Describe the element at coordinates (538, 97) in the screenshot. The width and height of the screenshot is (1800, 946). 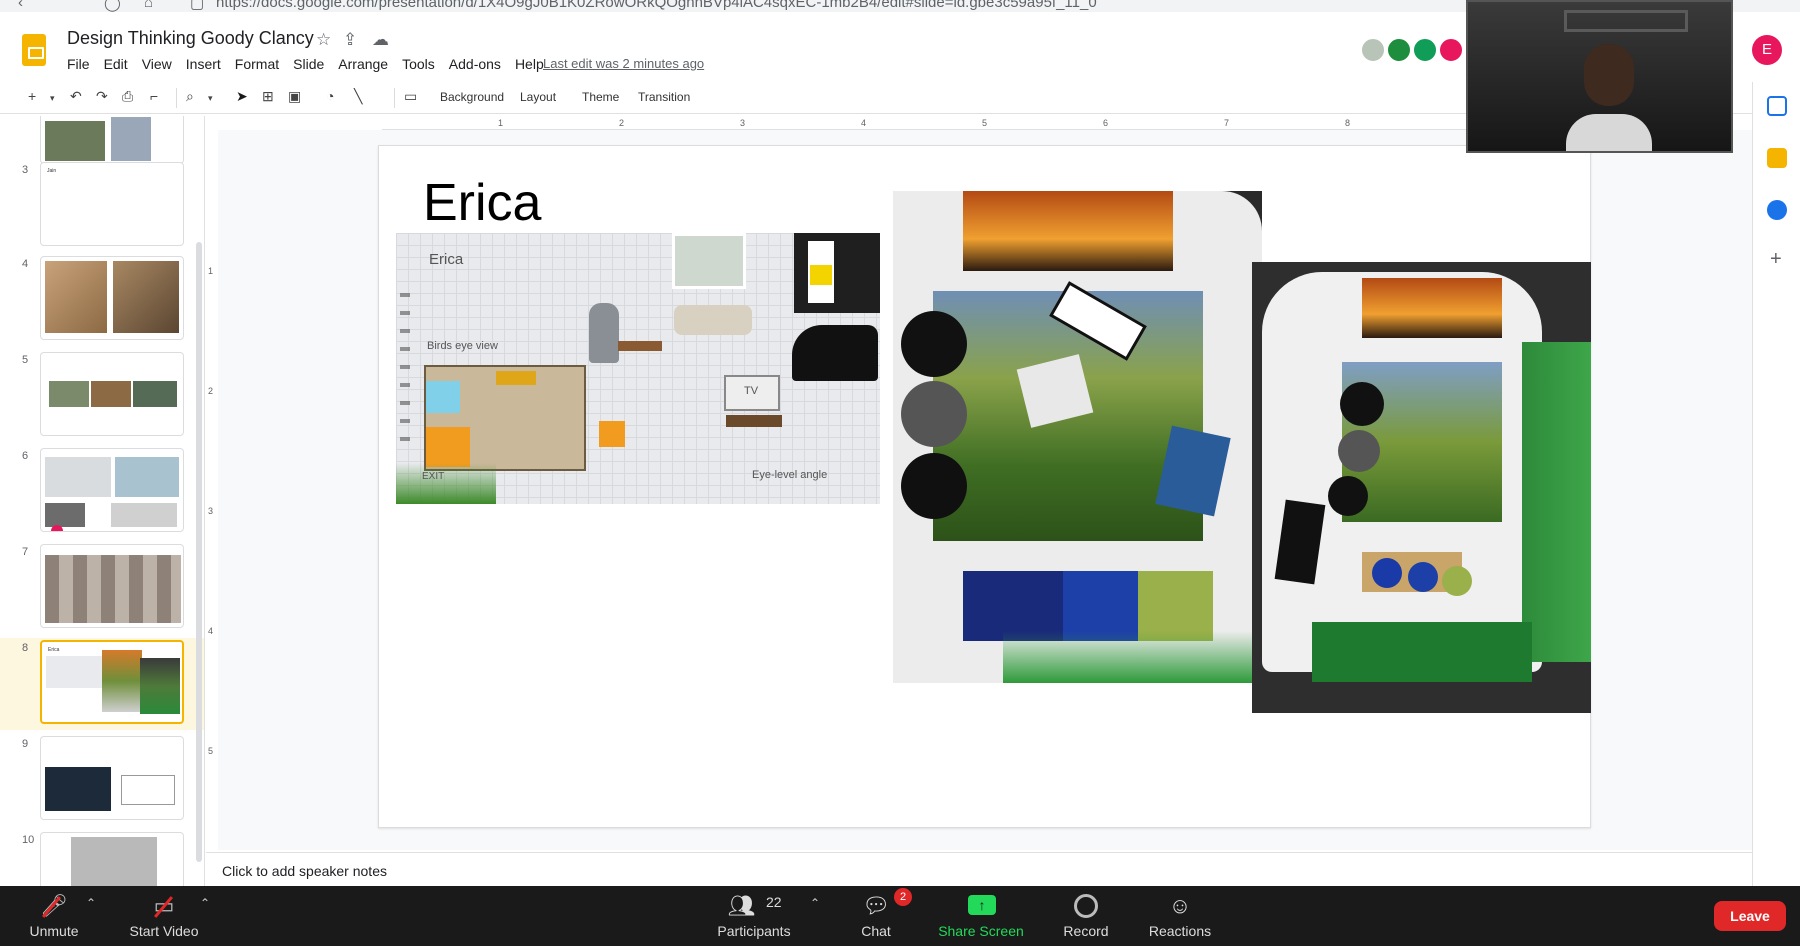
I see `layout-button: Layout` at that location.